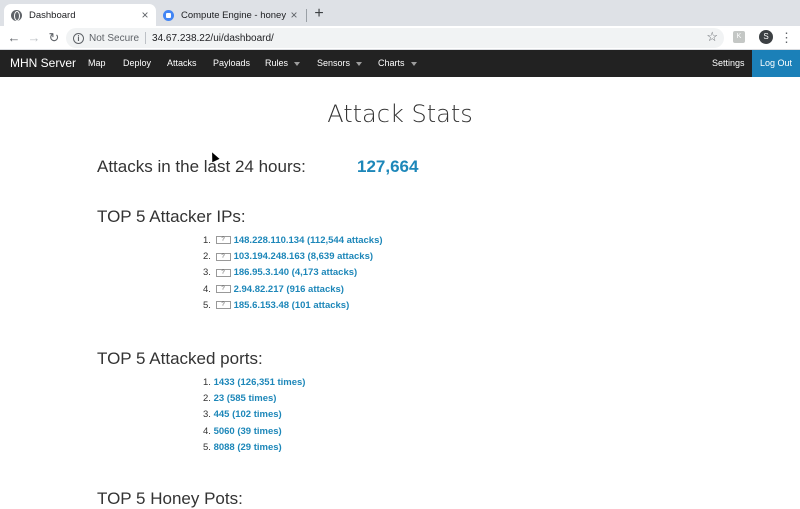 The width and height of the screenshot is (800, 509). I want to click on top-honeypots-heading: TOP 5 Honey Pots:, so click(170, 498).